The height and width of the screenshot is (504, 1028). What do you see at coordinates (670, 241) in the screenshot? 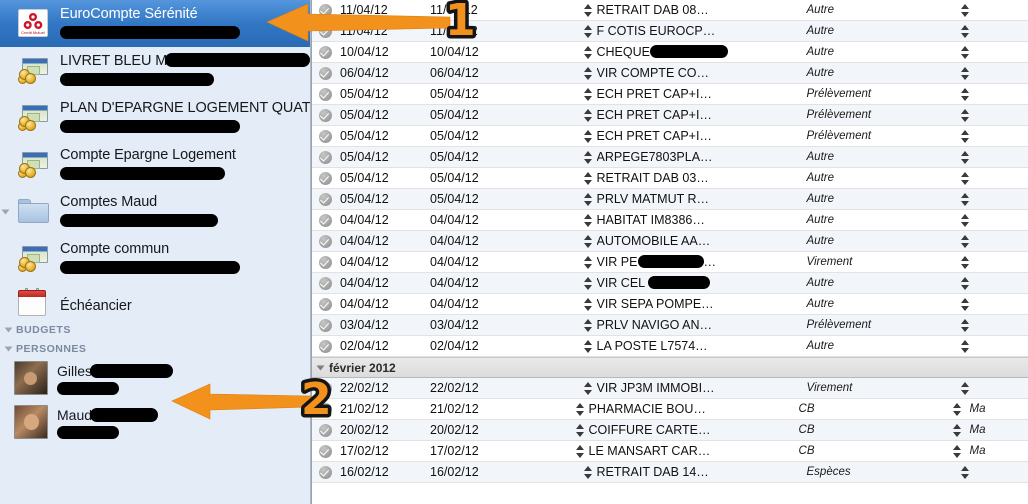
I see `table-row: 04/04/12 04/04/12 AUTOMOBILE AA… Autre` at bounding box center [670, 241].